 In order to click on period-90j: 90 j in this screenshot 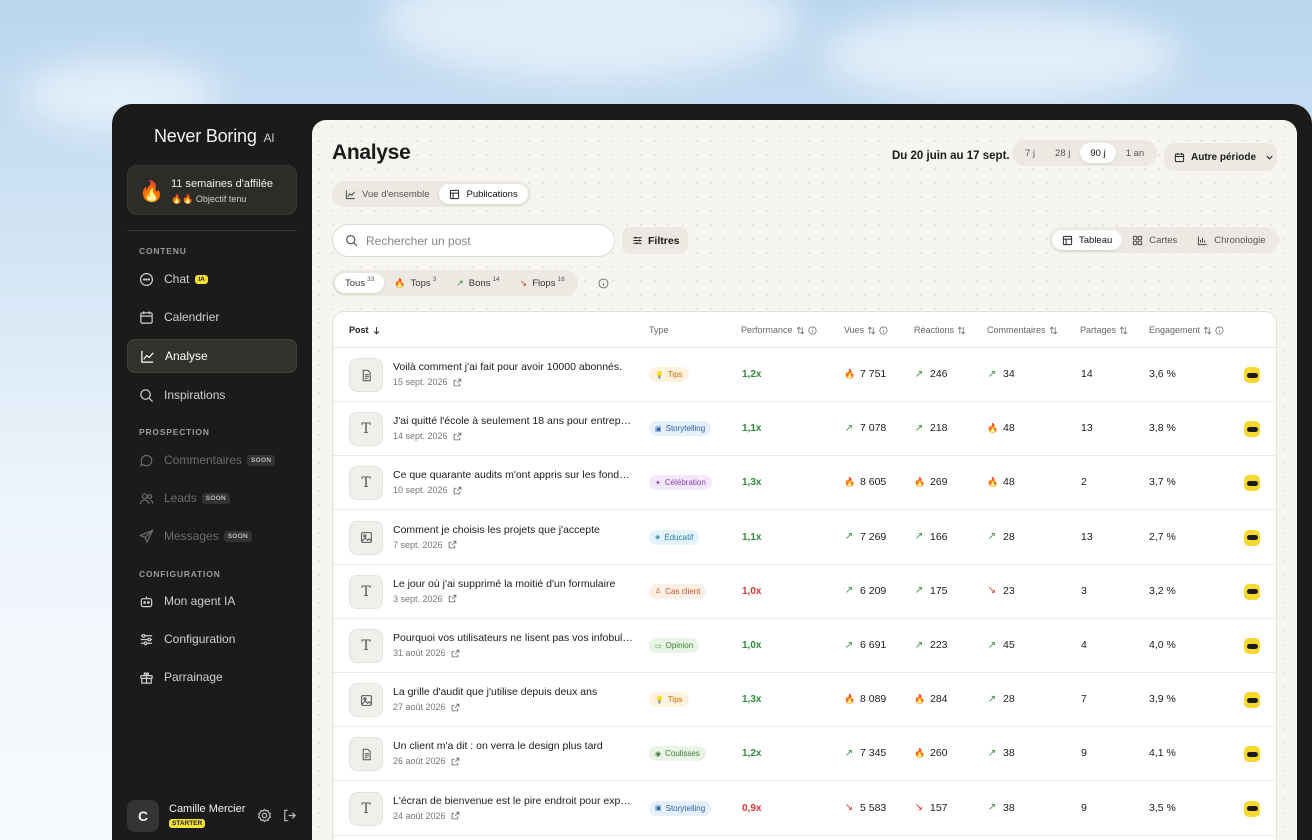, I will do `click(1098, 153)`.